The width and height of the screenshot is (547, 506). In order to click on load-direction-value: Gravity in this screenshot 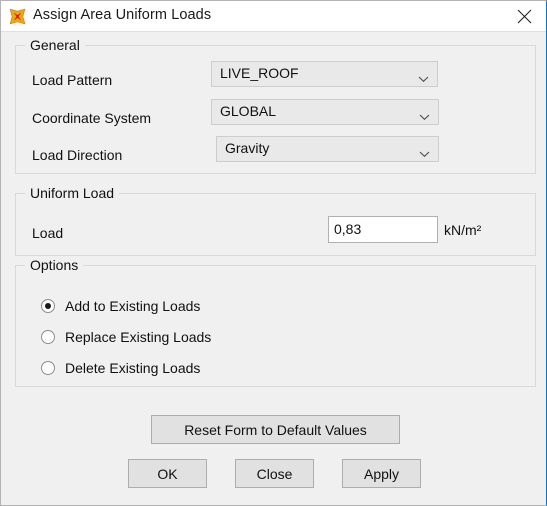, I will do `click(247, 148)`.